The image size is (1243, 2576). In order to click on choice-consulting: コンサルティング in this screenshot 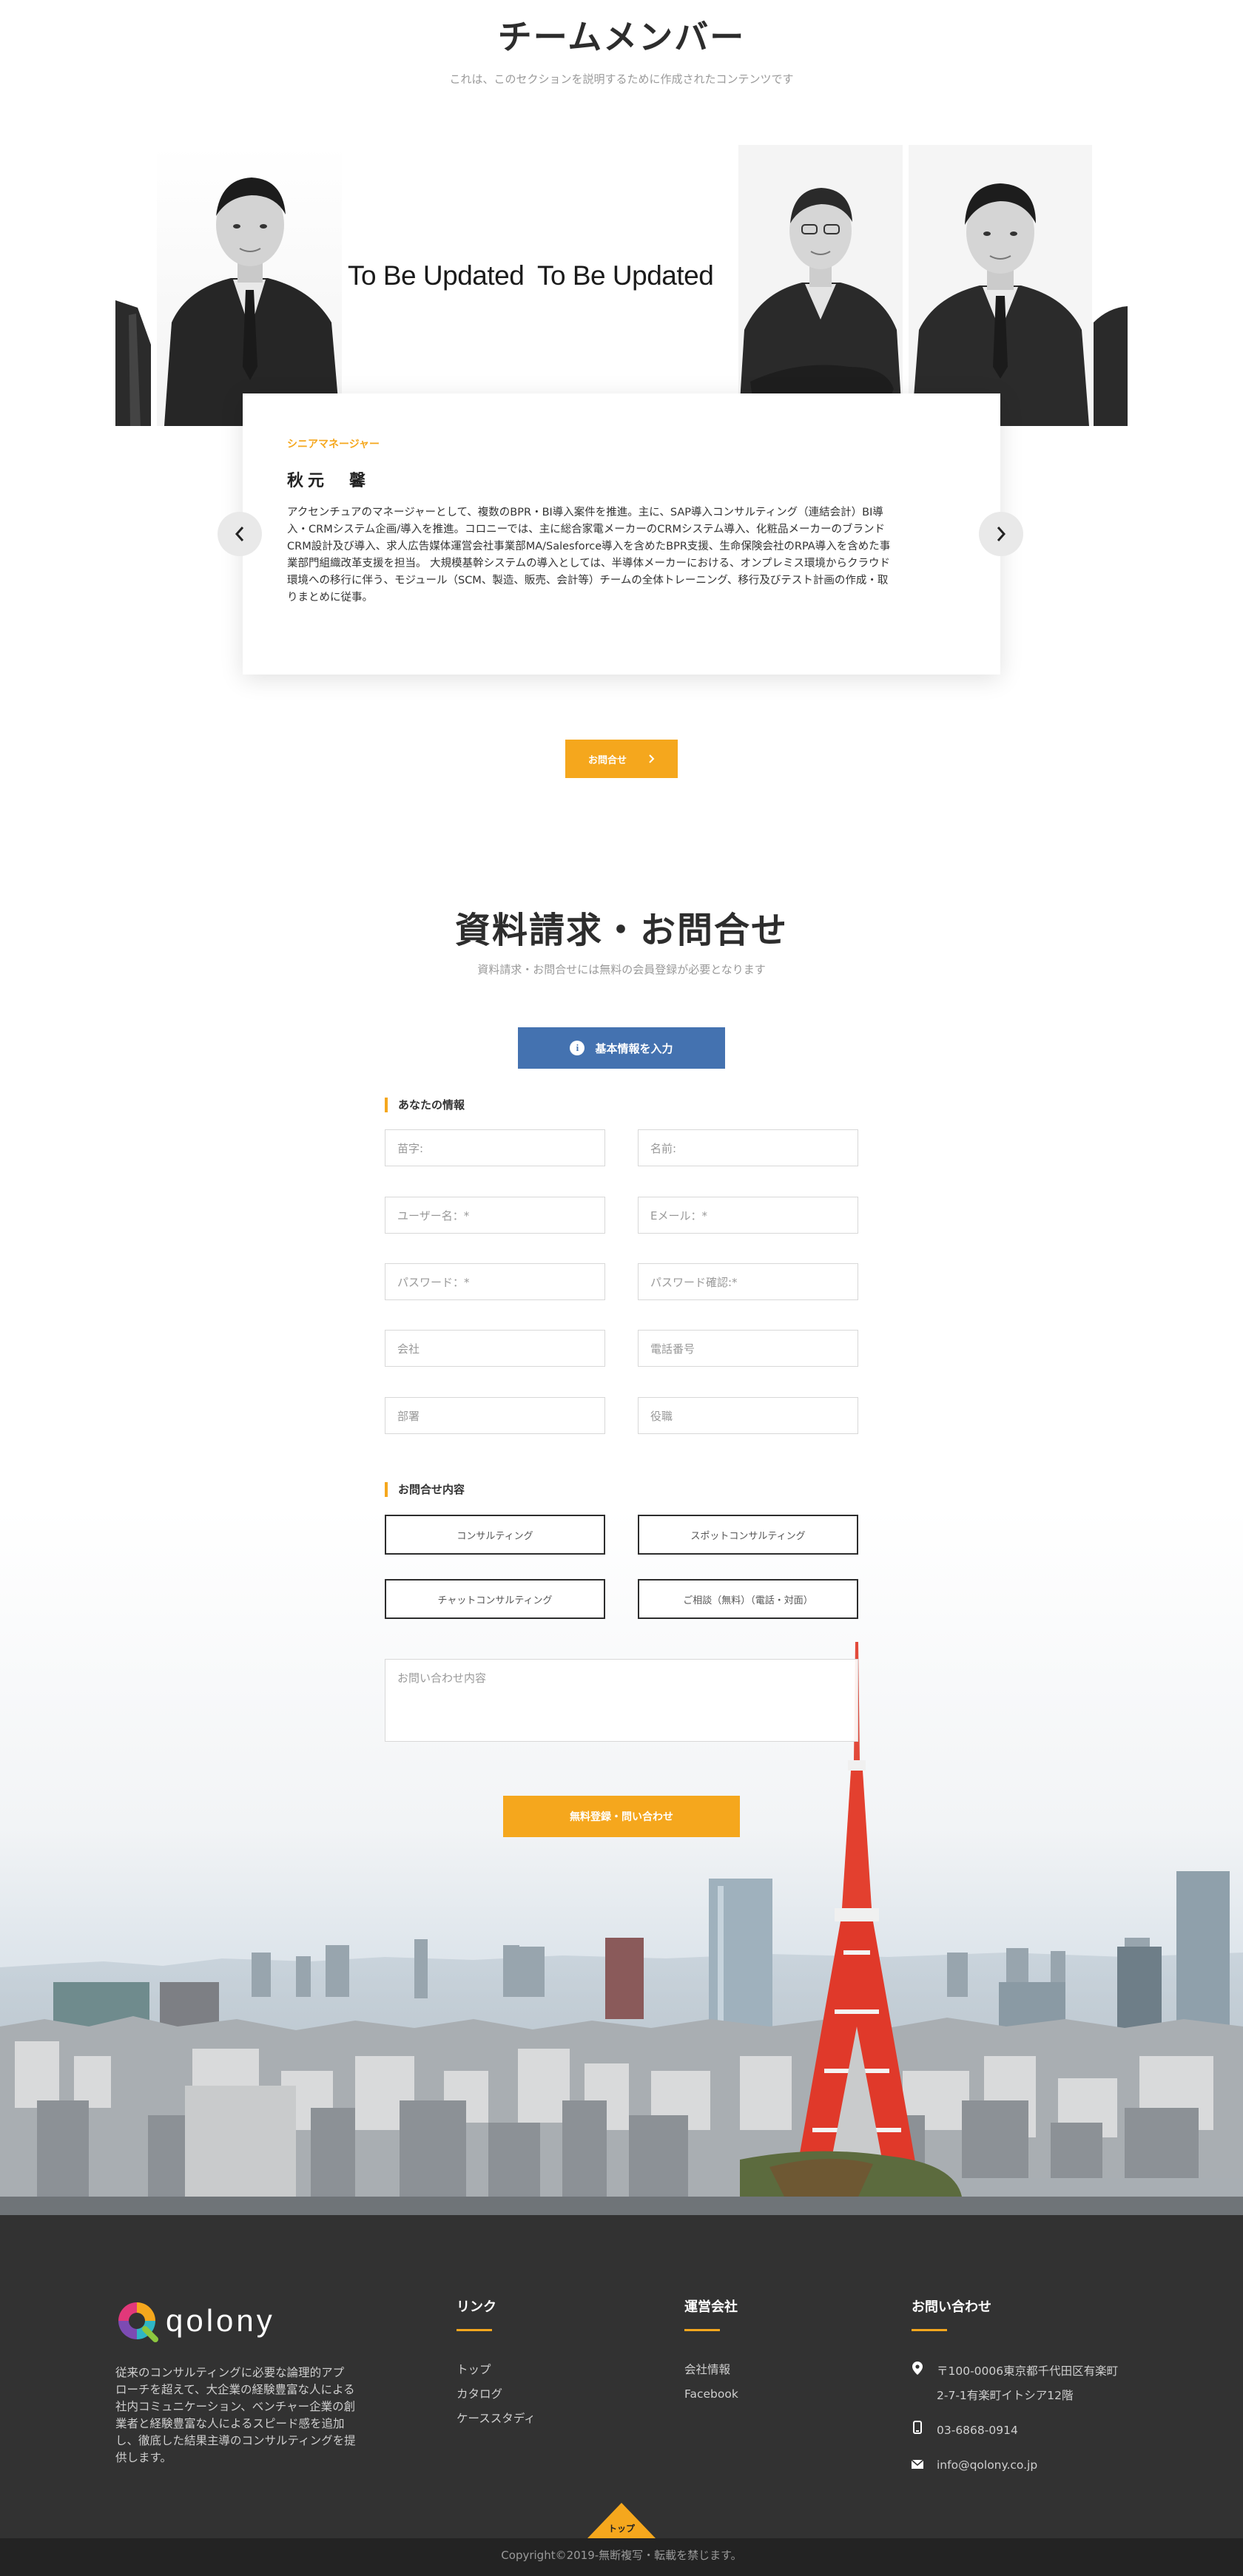, I will do `click(495, 1535)`.